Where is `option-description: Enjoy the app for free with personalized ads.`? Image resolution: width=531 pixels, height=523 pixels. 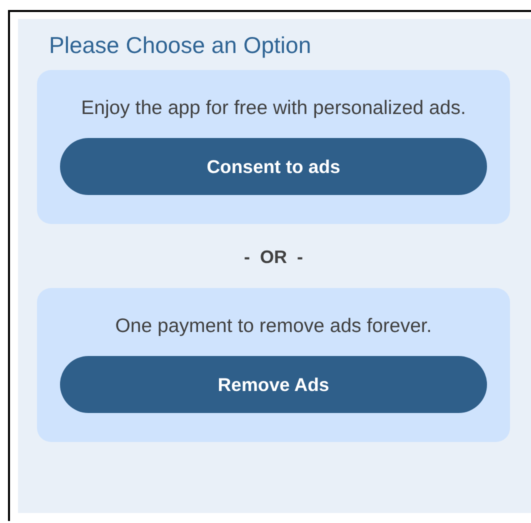
option-description: Enjoy the app for free with personalized ads. is located at coordinates (273, 108).